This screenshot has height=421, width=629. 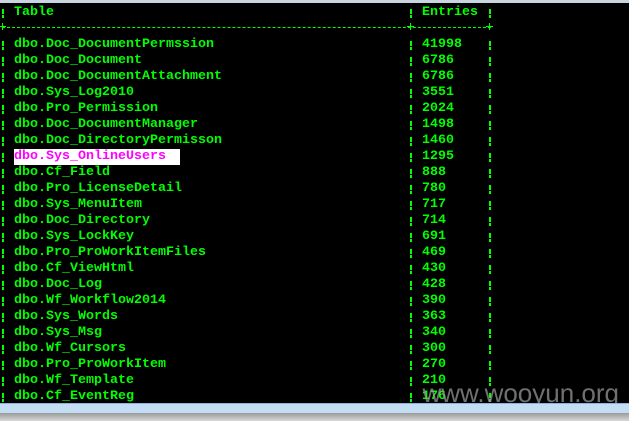 I want to click on table-row: dbo.Wf_Workflow2014 390, so click(x=314, y=301).